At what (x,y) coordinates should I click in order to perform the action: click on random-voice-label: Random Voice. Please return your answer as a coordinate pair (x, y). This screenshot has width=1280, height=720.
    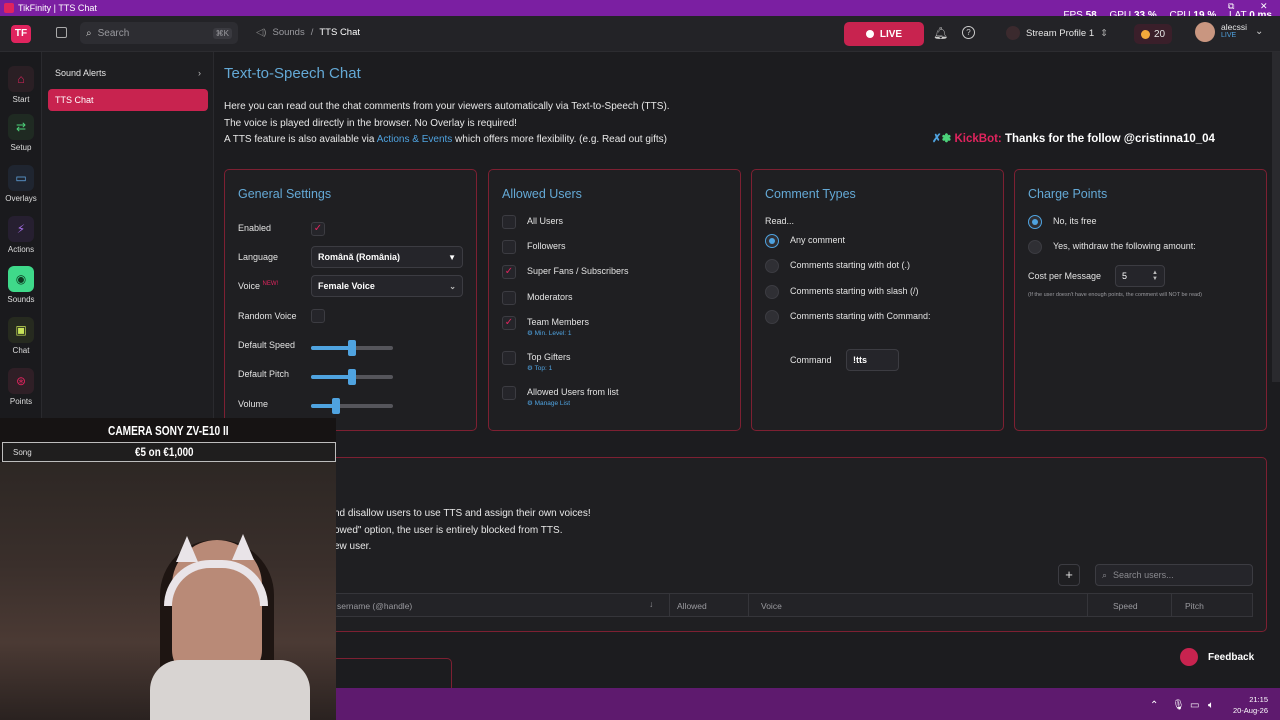
    Looking at the image, I should click on (267, 316).